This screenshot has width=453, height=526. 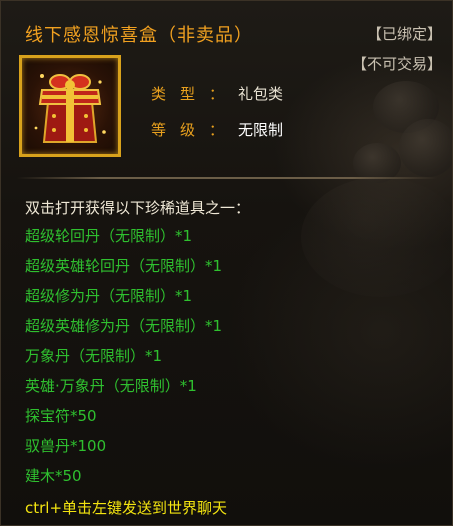 I want to click on type-label: 类型：, so click(x=195, y=94).